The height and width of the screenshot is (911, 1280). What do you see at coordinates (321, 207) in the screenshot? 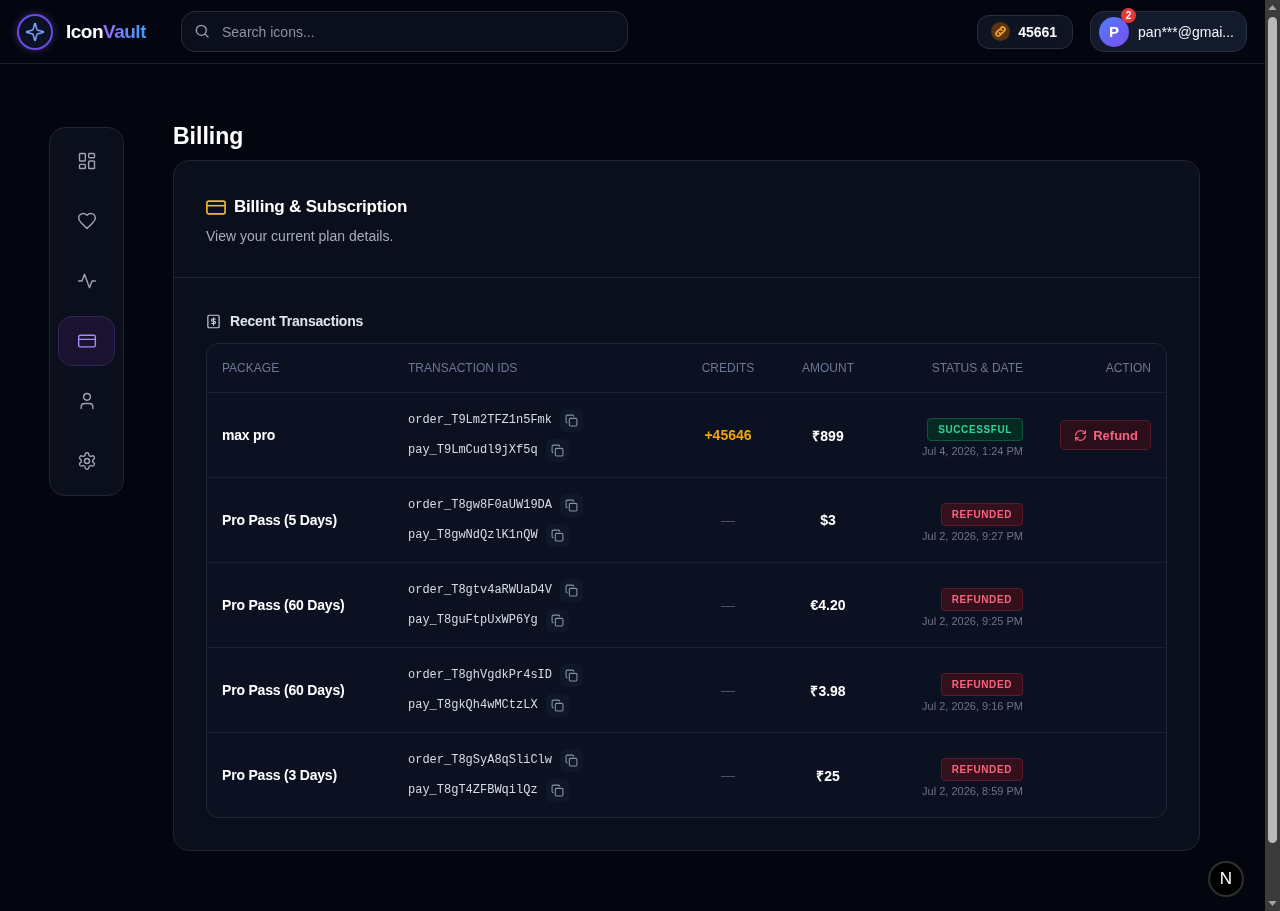
I see `card-title: Billing & Subscription` at bounding box center [321, 207].